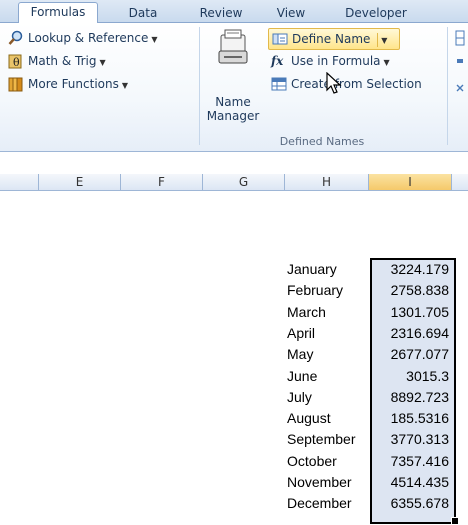 This screenshot has height=525, width=468. Describe the element at coordinates (328, 461) in the screenshot. I see `month-cell: October` at that location.